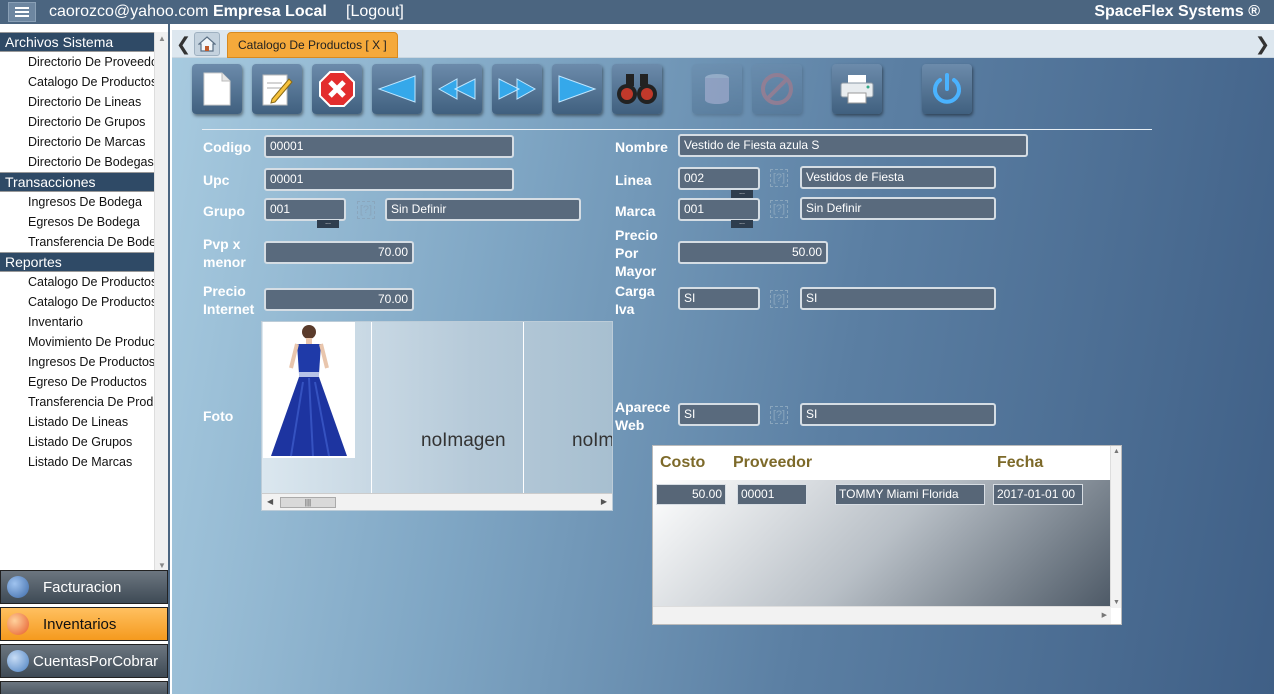  I want to click on carga-iva-desc-field: SI, so click(898, 298).